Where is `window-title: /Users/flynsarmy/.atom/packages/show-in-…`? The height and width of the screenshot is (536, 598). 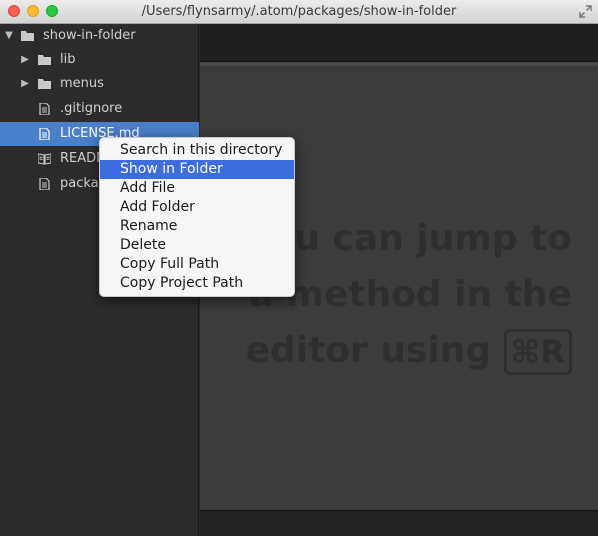 window-title: /Users/flynsarmy/.atom/packages/show-in-… is located at coordinates (299, 11).